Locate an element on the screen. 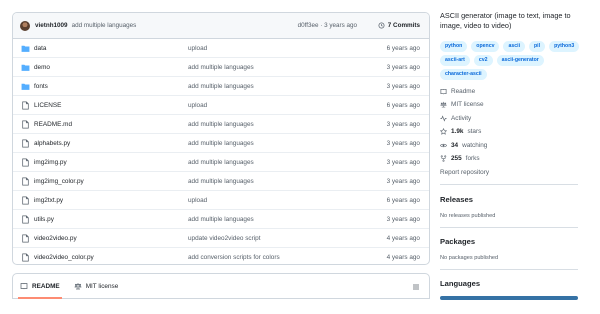  file-row: LICENSE upload 6 years ago is located at coordinates (221, 105).